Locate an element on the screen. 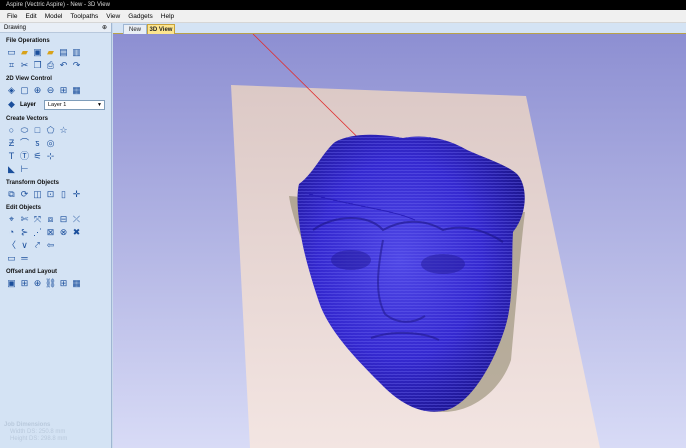 This screenshot has width=686, height=448. image-trace-icon: ⊹ is located at coordinates (50, 156).